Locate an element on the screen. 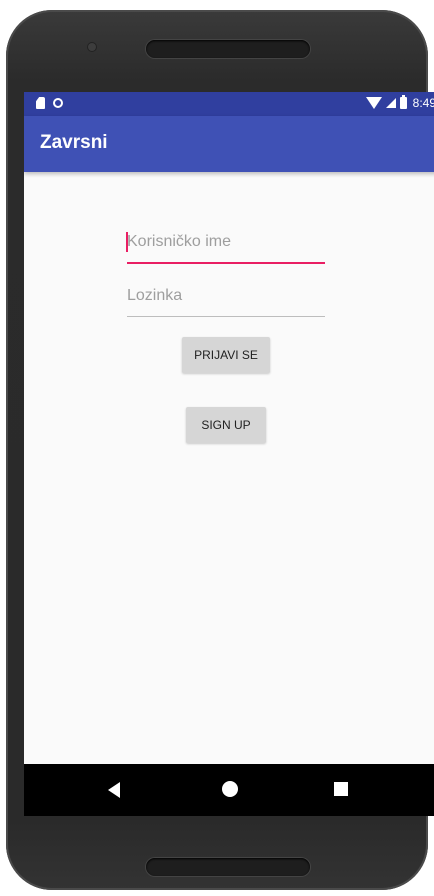  navigation-bar is located at coordinates (229, 790).